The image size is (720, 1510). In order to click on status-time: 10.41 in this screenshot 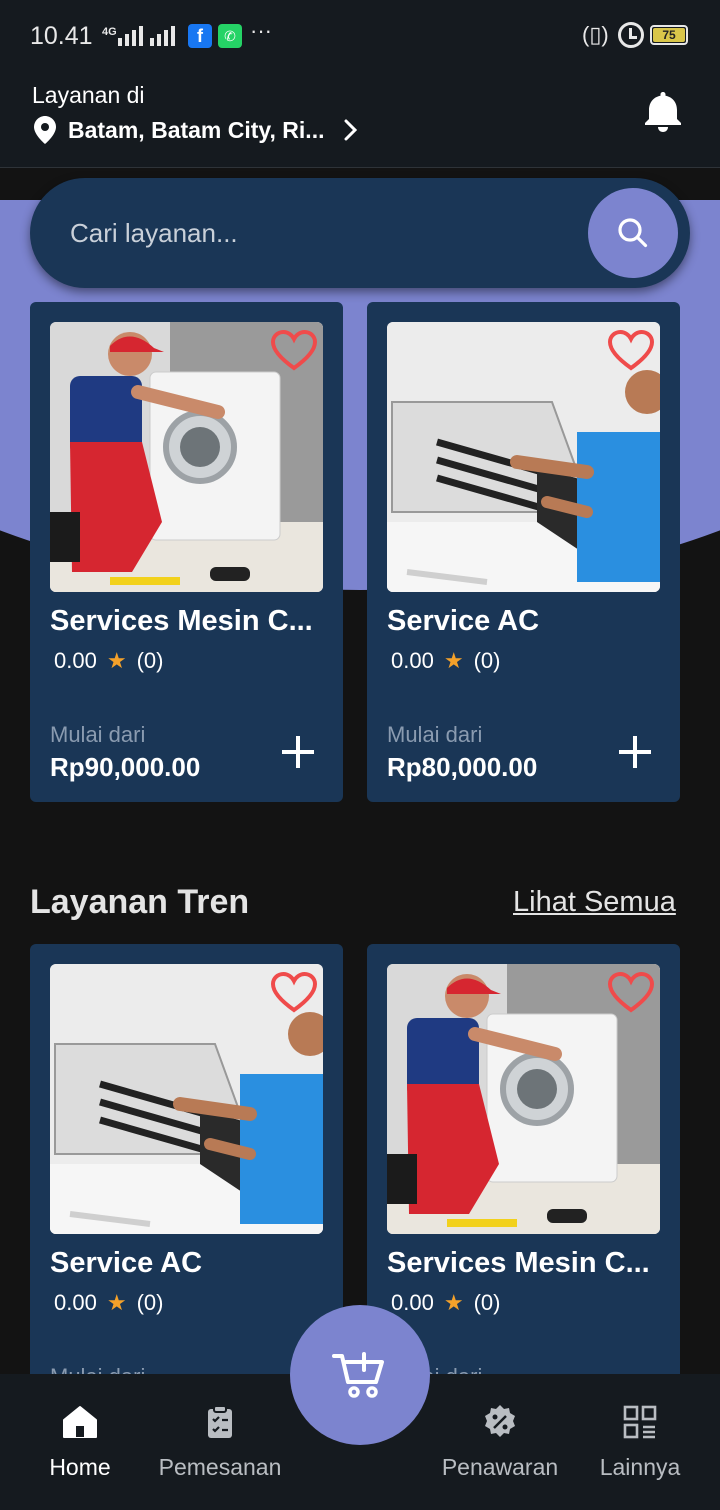, I will do `click(61, 36)`.